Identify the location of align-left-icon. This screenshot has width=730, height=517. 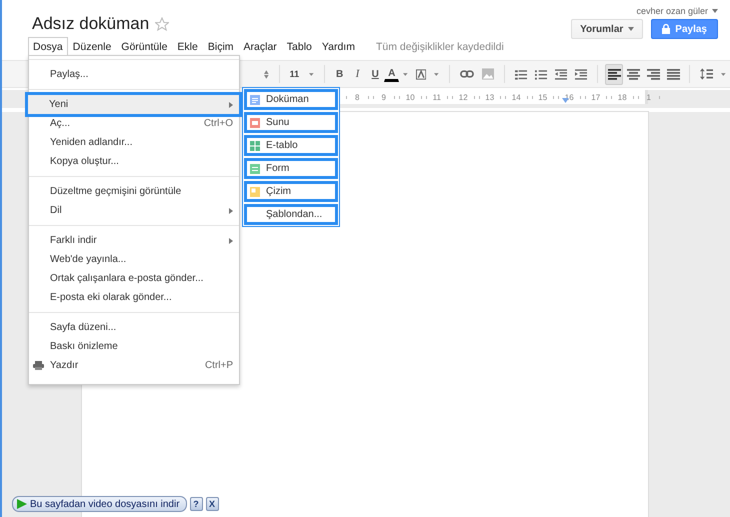
(614, 74).